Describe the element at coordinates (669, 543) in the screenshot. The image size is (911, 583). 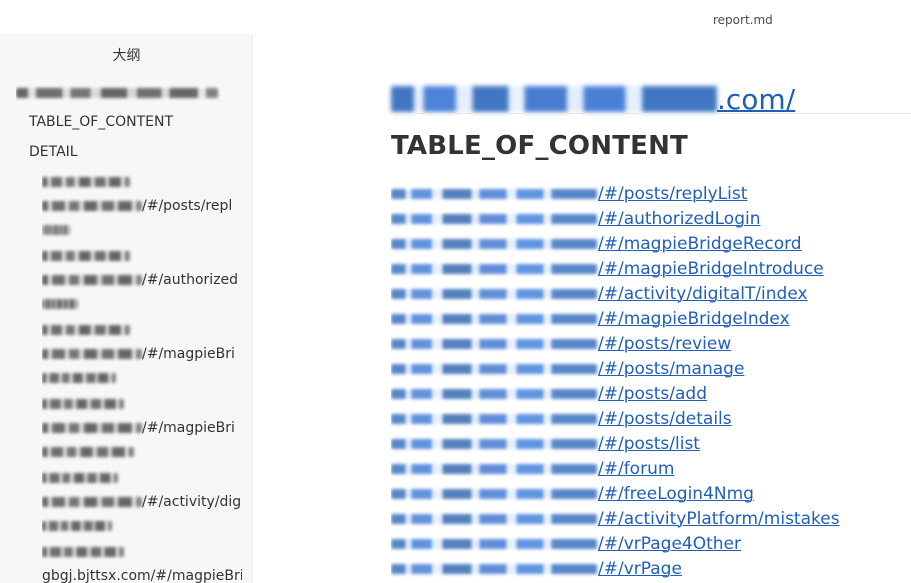
I see `toc-link-path: /#/vrPage4Other` at that location.